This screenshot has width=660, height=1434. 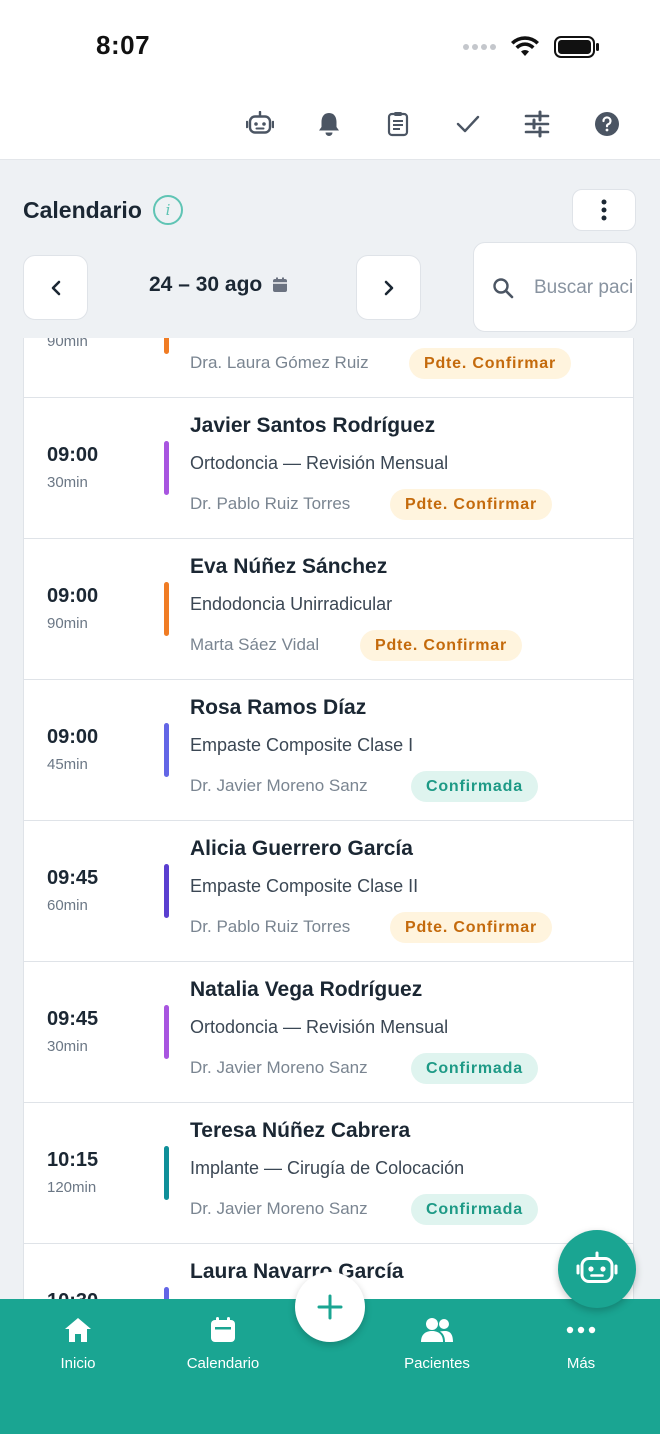 What do you see at coordinates (398, 124) in the screenshot?
I see `clipboard-icon` at bounding box center [398, 124].